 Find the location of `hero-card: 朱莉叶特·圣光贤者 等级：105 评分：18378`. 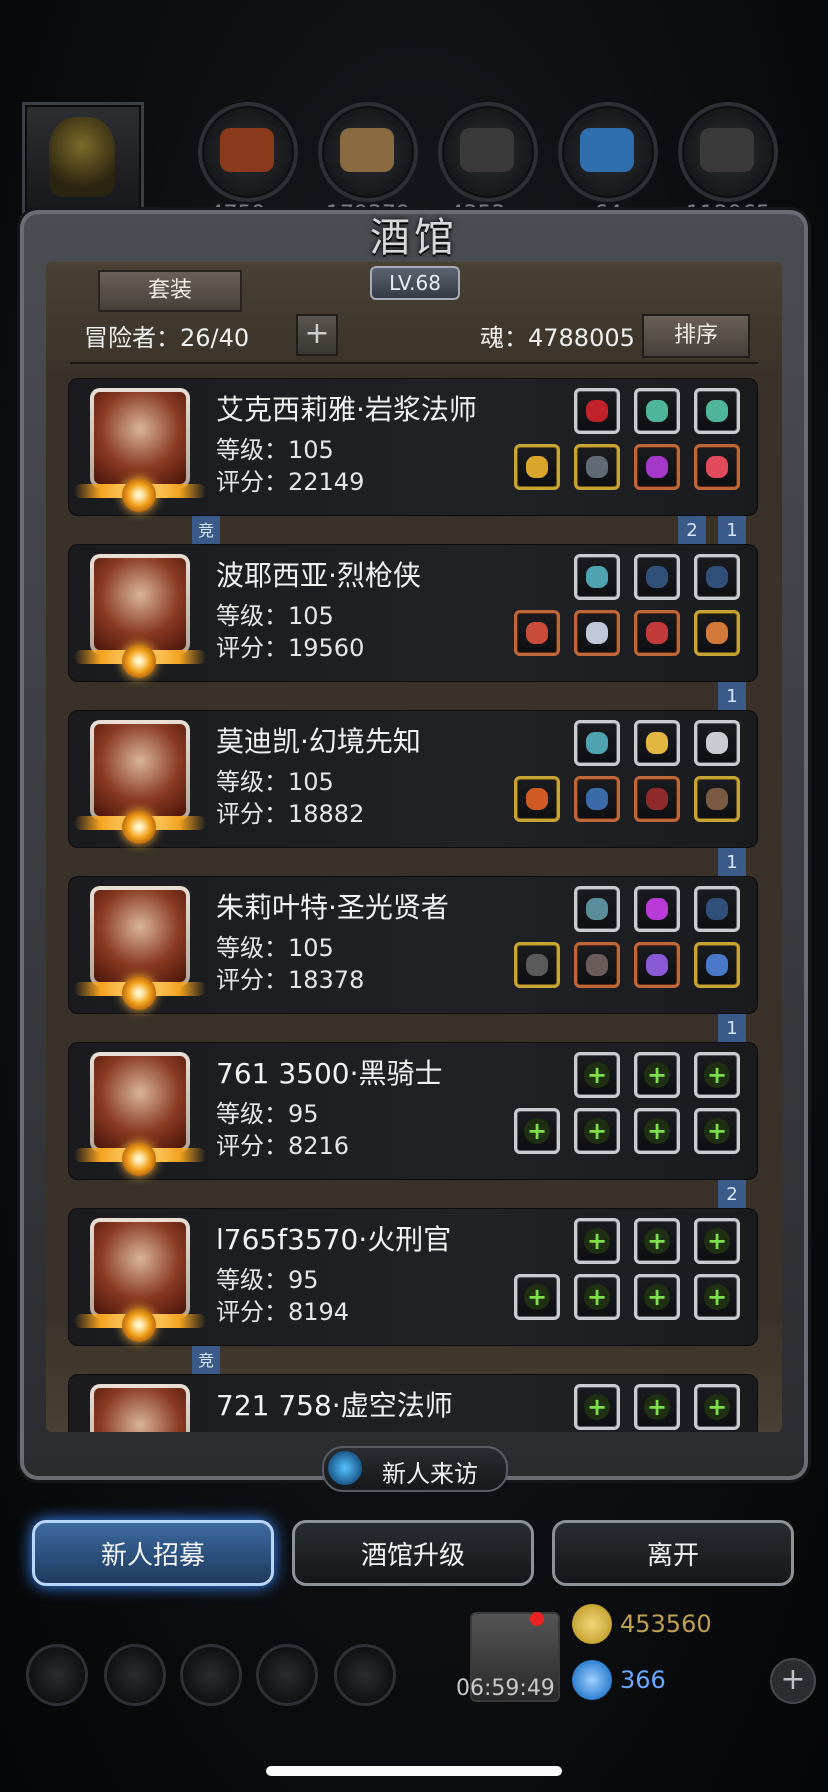

hero-card: 朱莉叶特·圣光贤者 等级：105 评分：18378 is located at coordinates (413, 945).